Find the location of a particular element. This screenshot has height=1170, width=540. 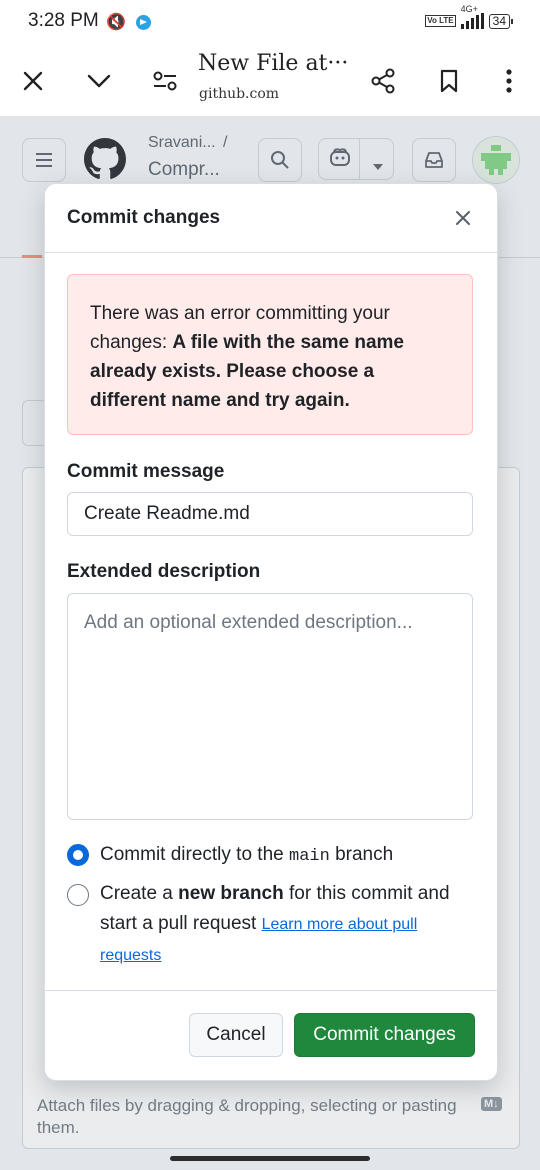

cancel-button: Cancel is located at coordinates (236, 1035).